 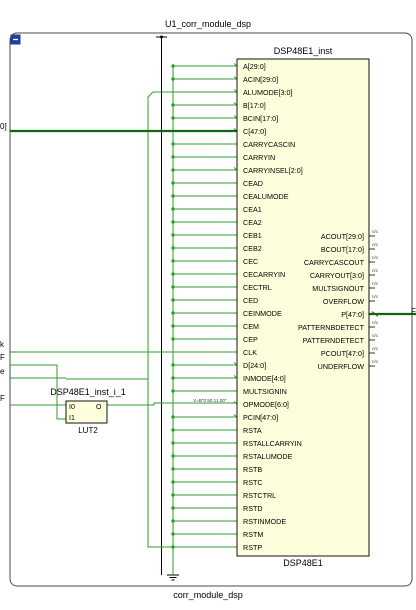 What do you see at coordinates (208, 595) in the screenshot?
I see `module-type-title: corr_module_dsp` at bounding box center [208, 595].